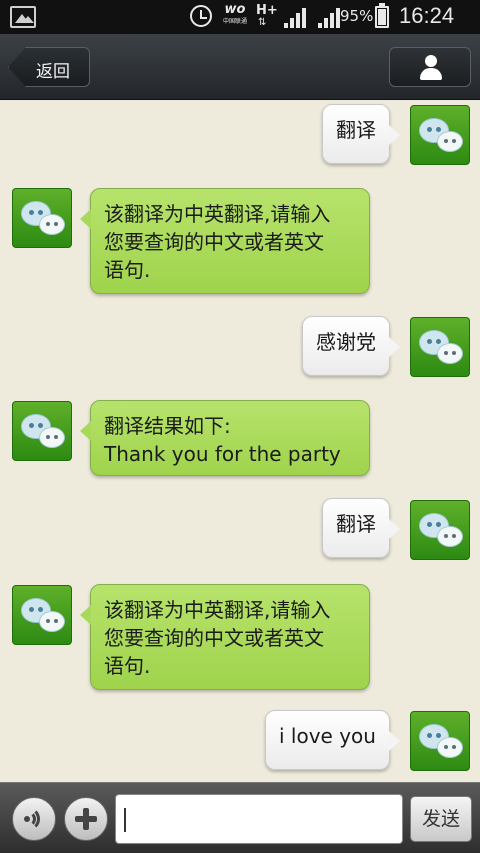 This screenshot has width=480, height=853. I want to click on person-icon, so click(431, 68).